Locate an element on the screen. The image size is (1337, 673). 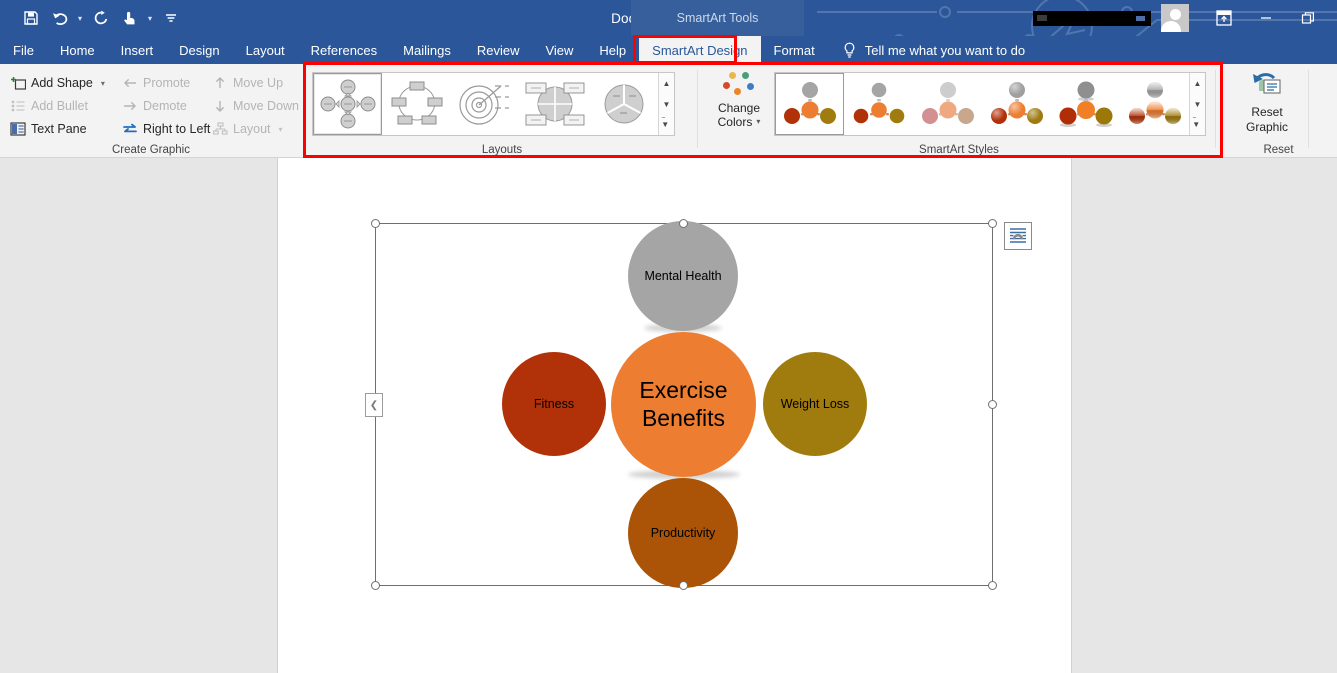
node-label-fitness: Fitness is located at coordinates (554, 403).